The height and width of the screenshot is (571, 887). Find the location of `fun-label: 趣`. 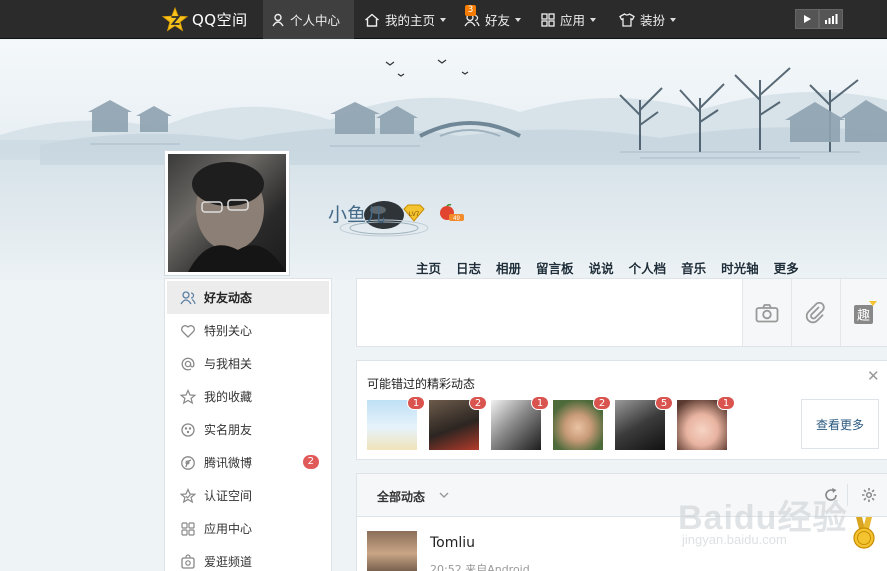

fun-label: 趣 is located at coordinates (863, 315).